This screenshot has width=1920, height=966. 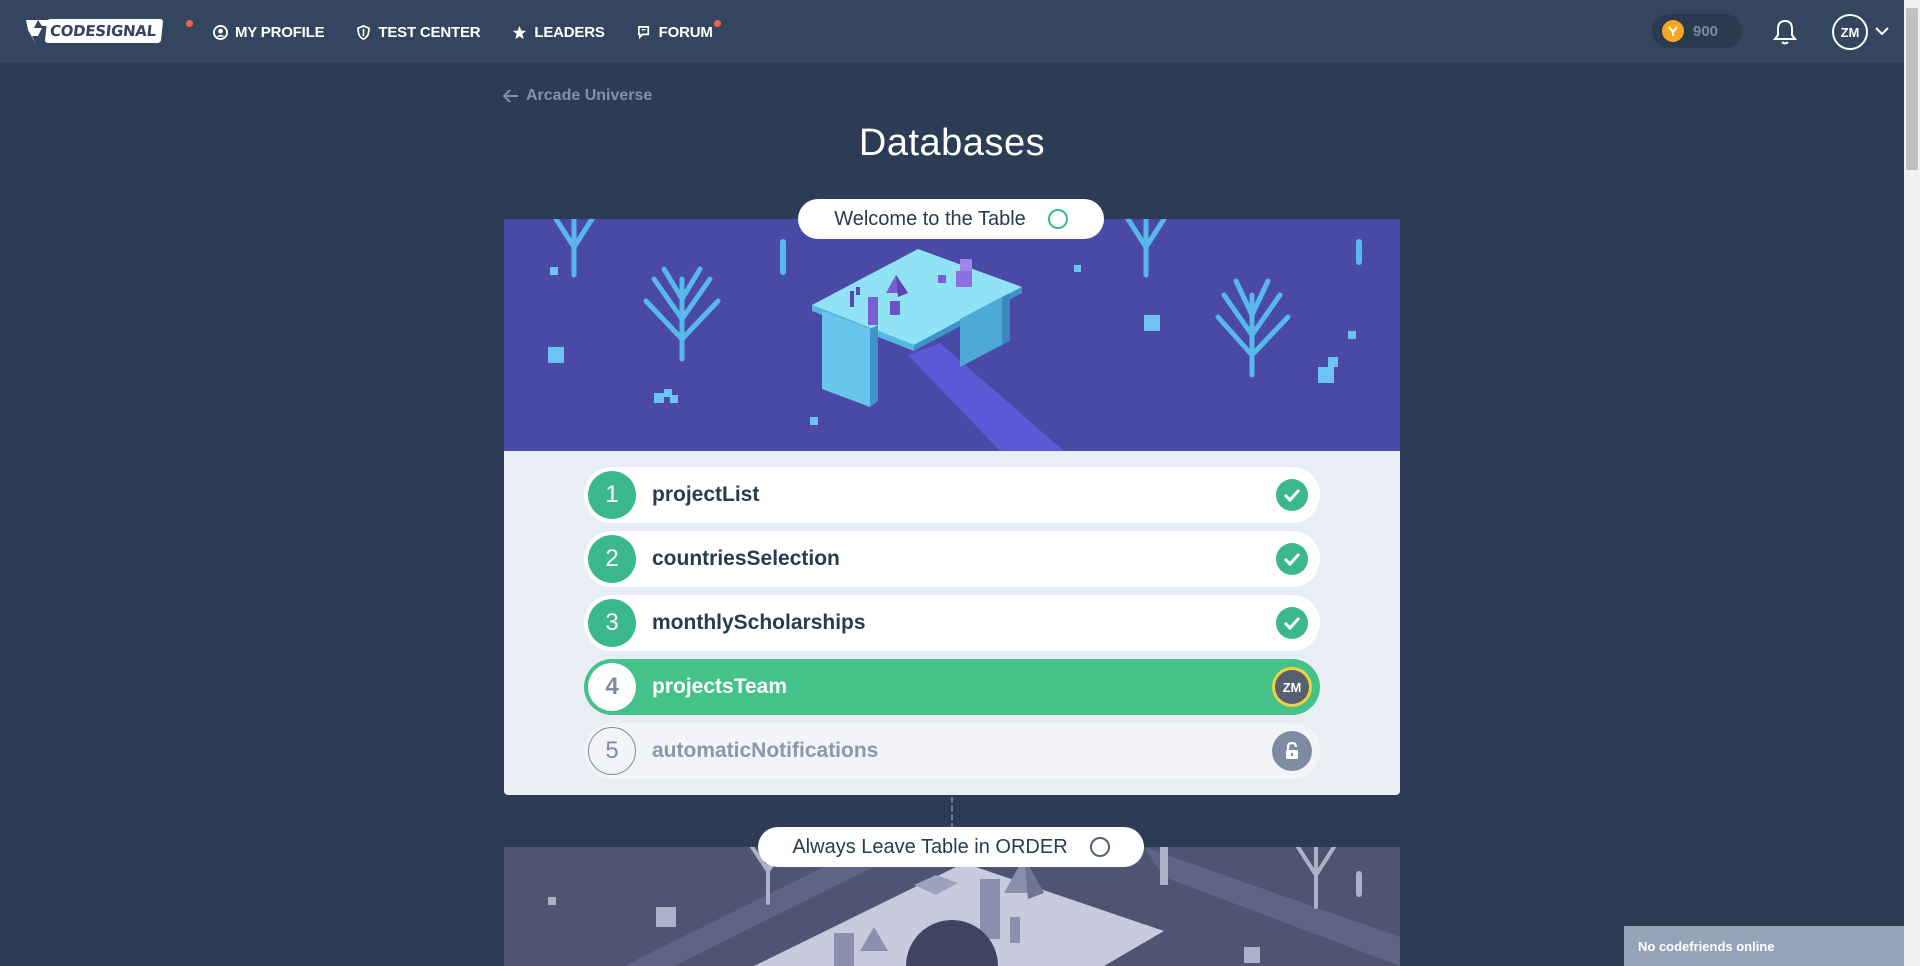 I want to click on chat-status-label: No codefriends online, so click(x=1706, y=946).